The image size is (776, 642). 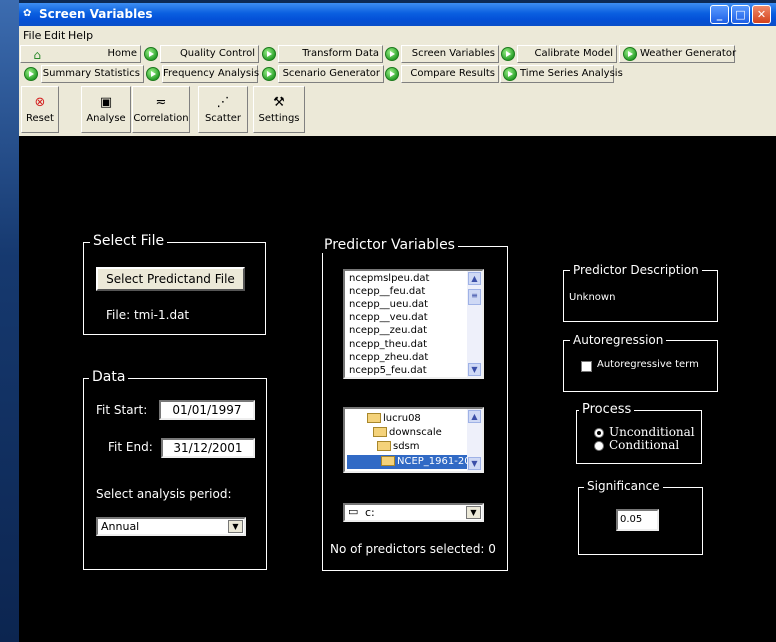 What do you see at coordinates (389, 245) in the screenshot?
I see `predictor-variables-title: Predictor Variables` at bounding box center [389, 245].